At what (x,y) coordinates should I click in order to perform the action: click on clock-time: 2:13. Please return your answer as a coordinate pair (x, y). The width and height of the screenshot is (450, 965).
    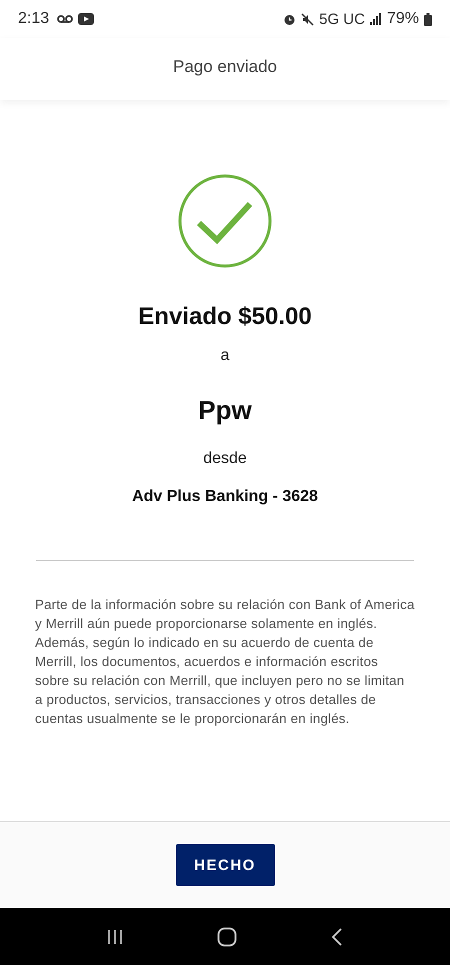
    Looking at the image, I should click on (34, 19).